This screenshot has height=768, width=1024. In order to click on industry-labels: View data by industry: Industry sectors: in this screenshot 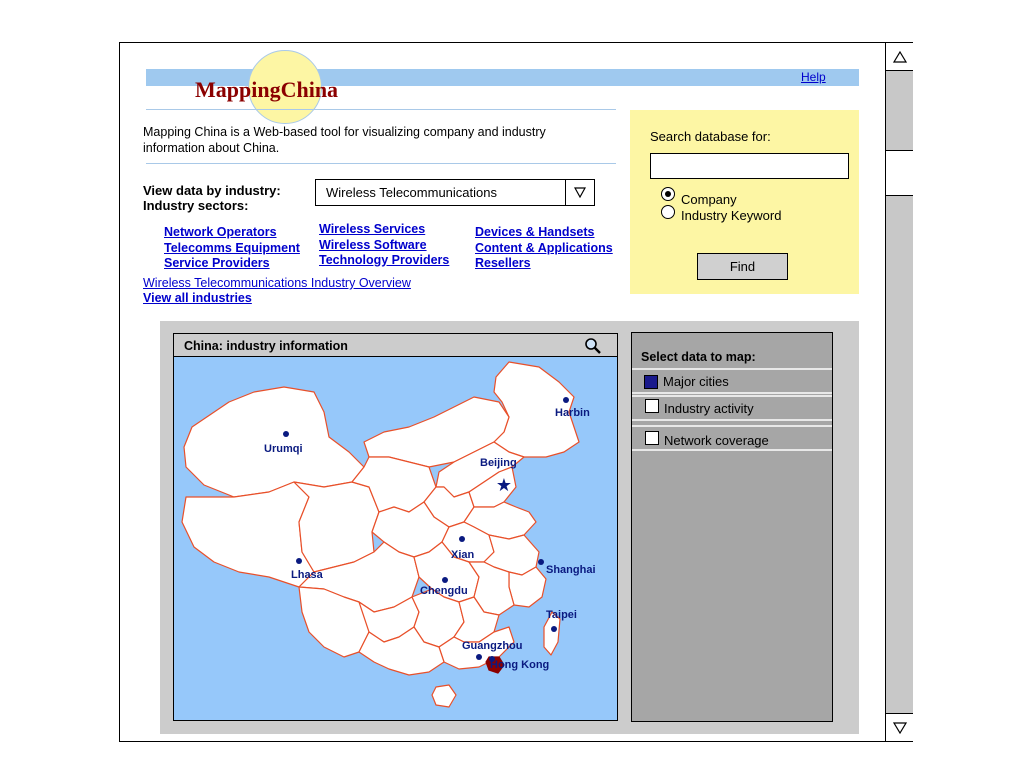, I will do `click(212, 198)`.